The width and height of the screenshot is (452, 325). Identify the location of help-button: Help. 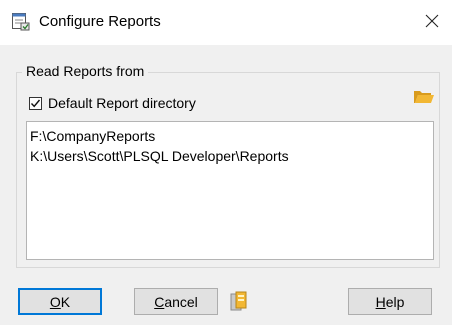
(390, 301).